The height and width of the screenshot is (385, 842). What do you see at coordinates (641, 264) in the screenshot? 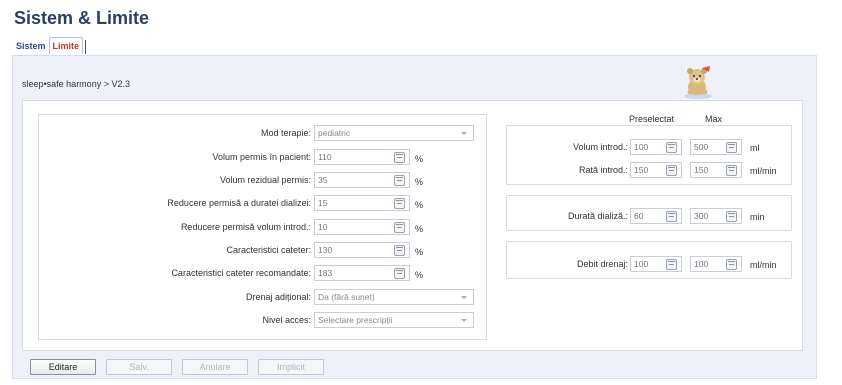
I see `debit-drenaj-preselectat-value: 100` at bounding box center [641, 264].